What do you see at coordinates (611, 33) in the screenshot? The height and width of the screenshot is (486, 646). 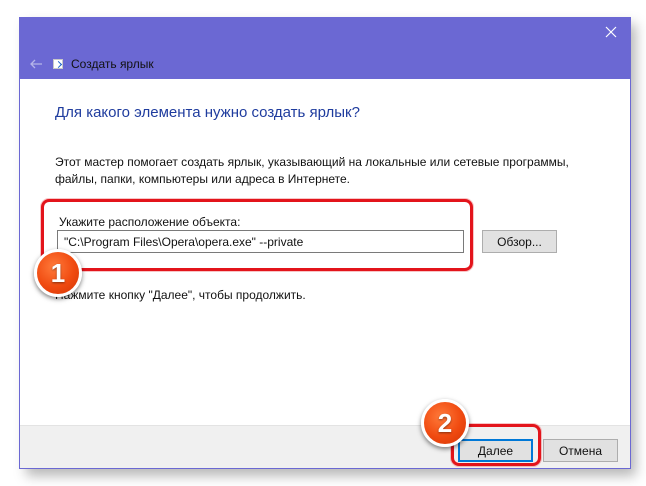 I see `close-icon` at bounding box center [611, 33].